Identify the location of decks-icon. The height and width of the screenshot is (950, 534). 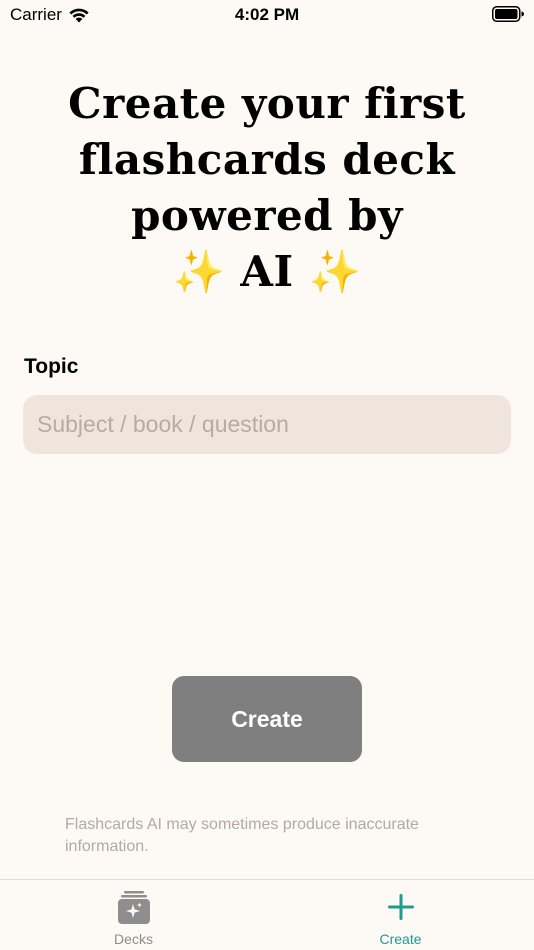
(133, 907).